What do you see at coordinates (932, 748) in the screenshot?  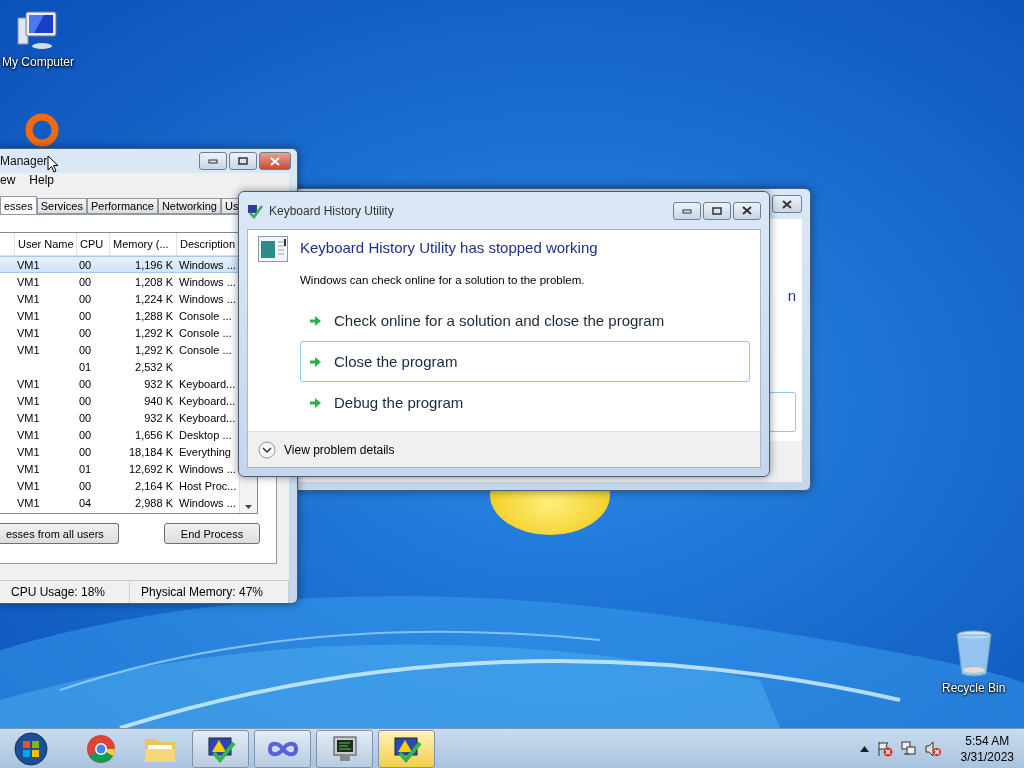 I see `speaker-muted-icon` at bounding box center [932, 748].